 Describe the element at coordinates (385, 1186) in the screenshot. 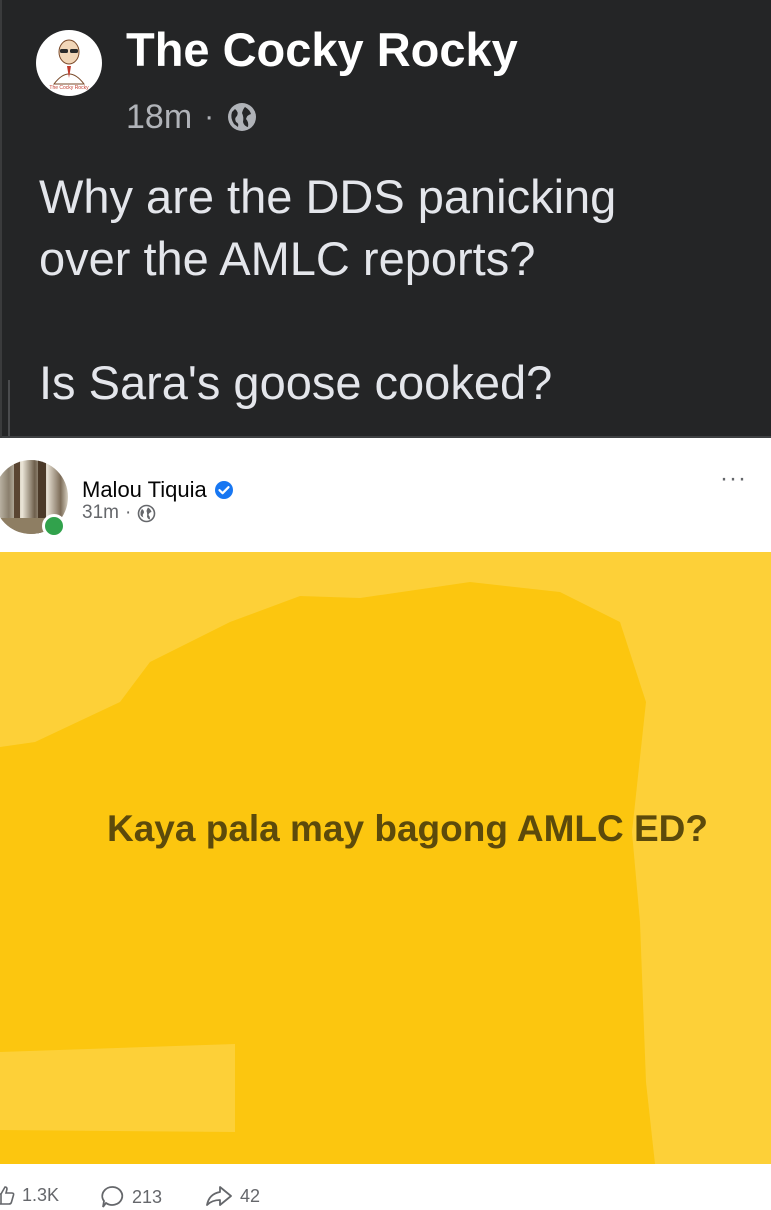

I see `engagement-bar: 1.3K 213 42` at that location.